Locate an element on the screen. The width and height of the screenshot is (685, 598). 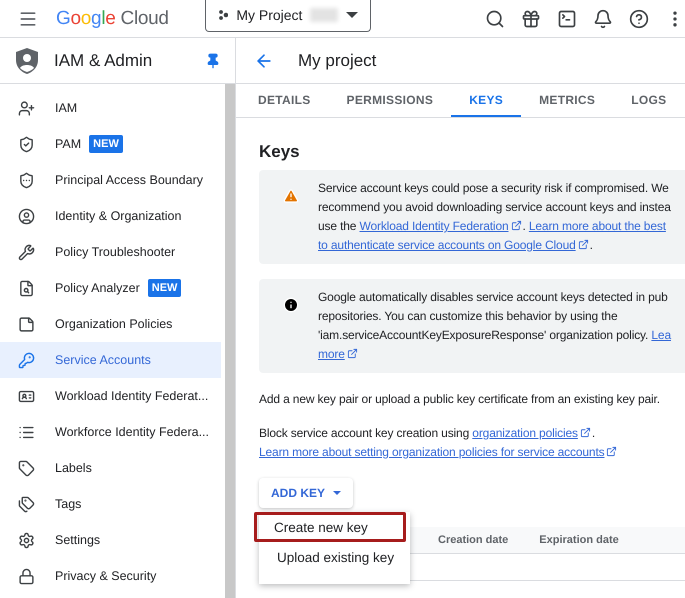
sidebar-item: Policy Troubleshooter is located at coordinates (110, 252).